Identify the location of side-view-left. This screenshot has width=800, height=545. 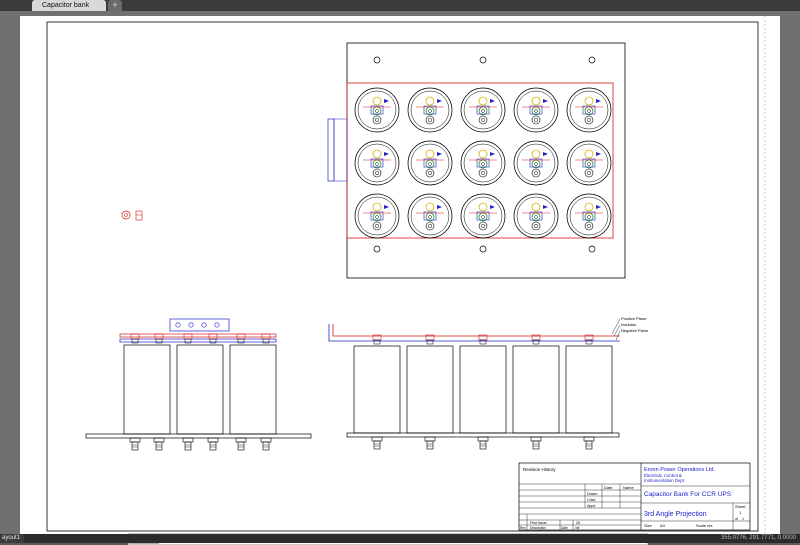
(198, 384).